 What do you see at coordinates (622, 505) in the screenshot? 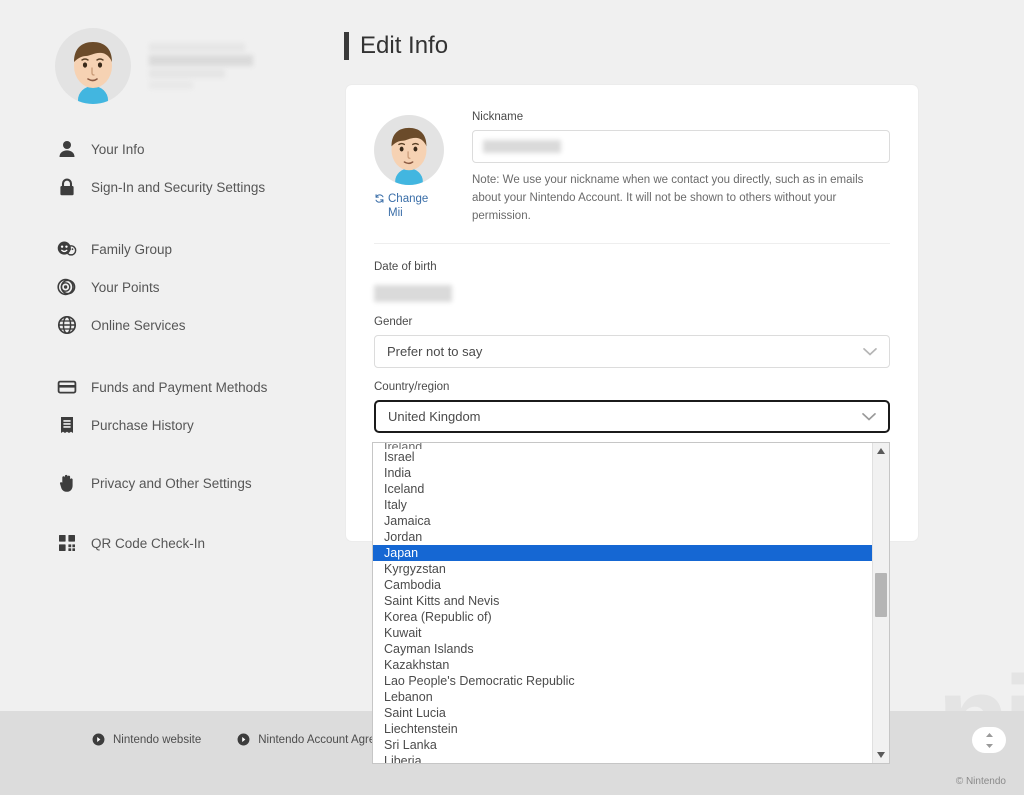
I see `dropdown-option: Italy` at bounding box center [622, 505].